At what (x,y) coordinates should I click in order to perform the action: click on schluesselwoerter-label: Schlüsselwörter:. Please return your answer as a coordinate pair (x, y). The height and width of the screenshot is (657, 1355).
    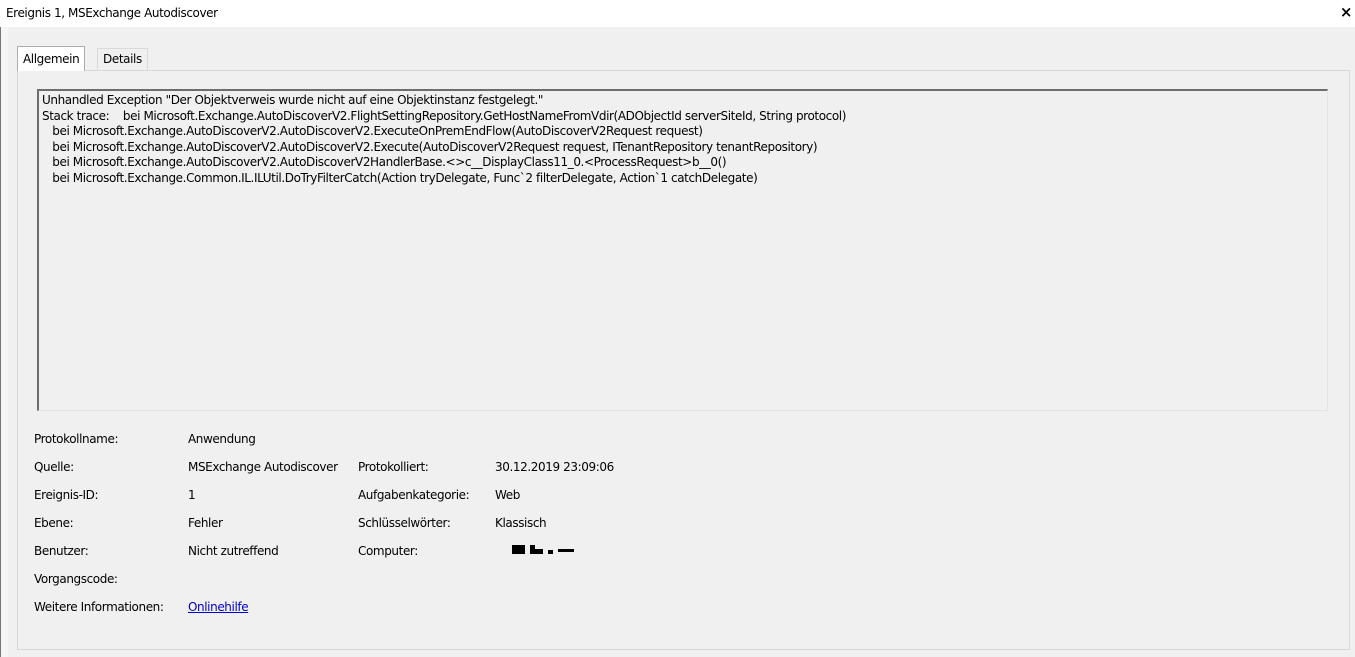
    Looking at the image, I should click on (404, 523).